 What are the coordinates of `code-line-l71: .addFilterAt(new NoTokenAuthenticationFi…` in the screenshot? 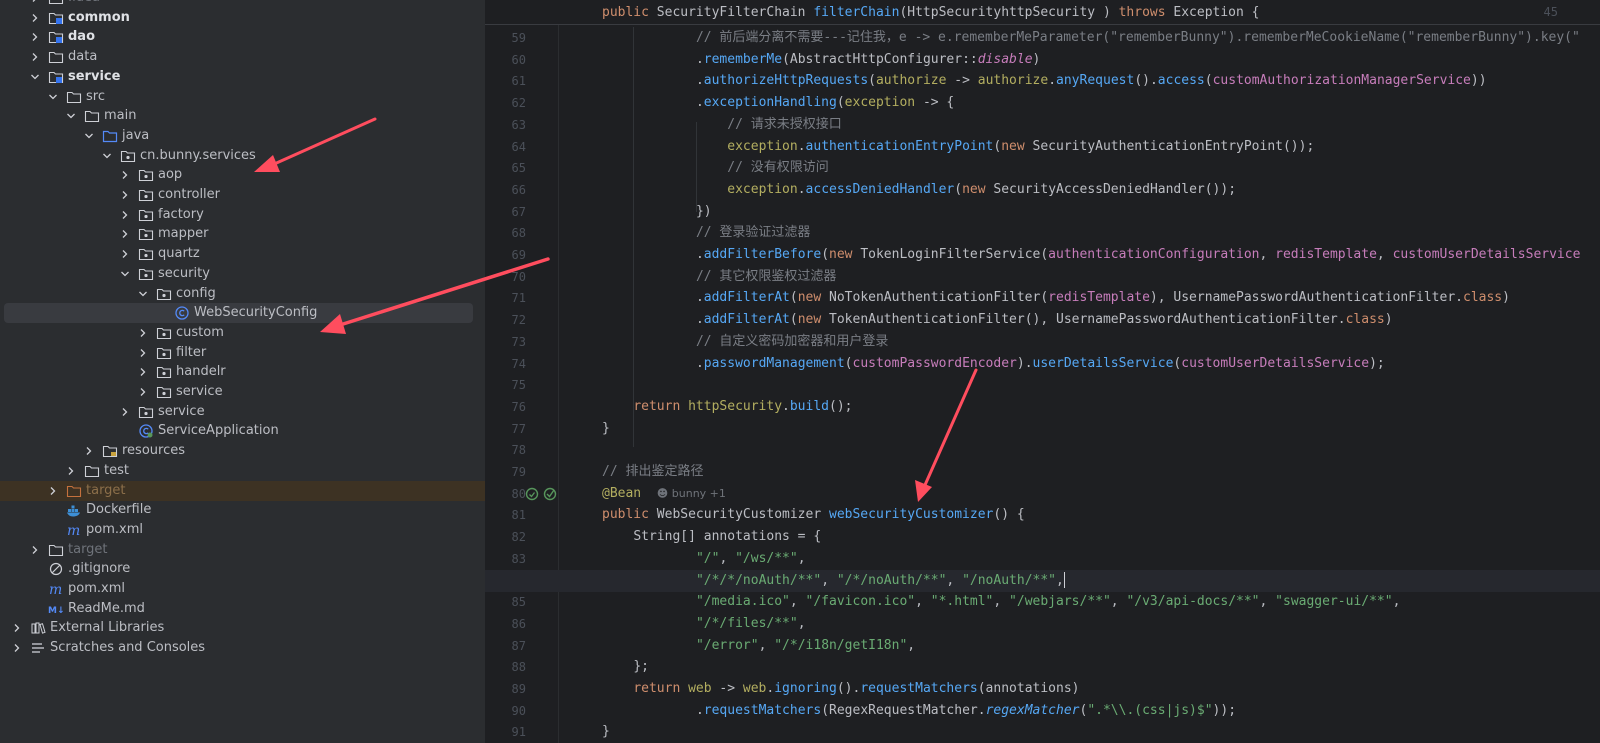 It's located at (1103, 298).